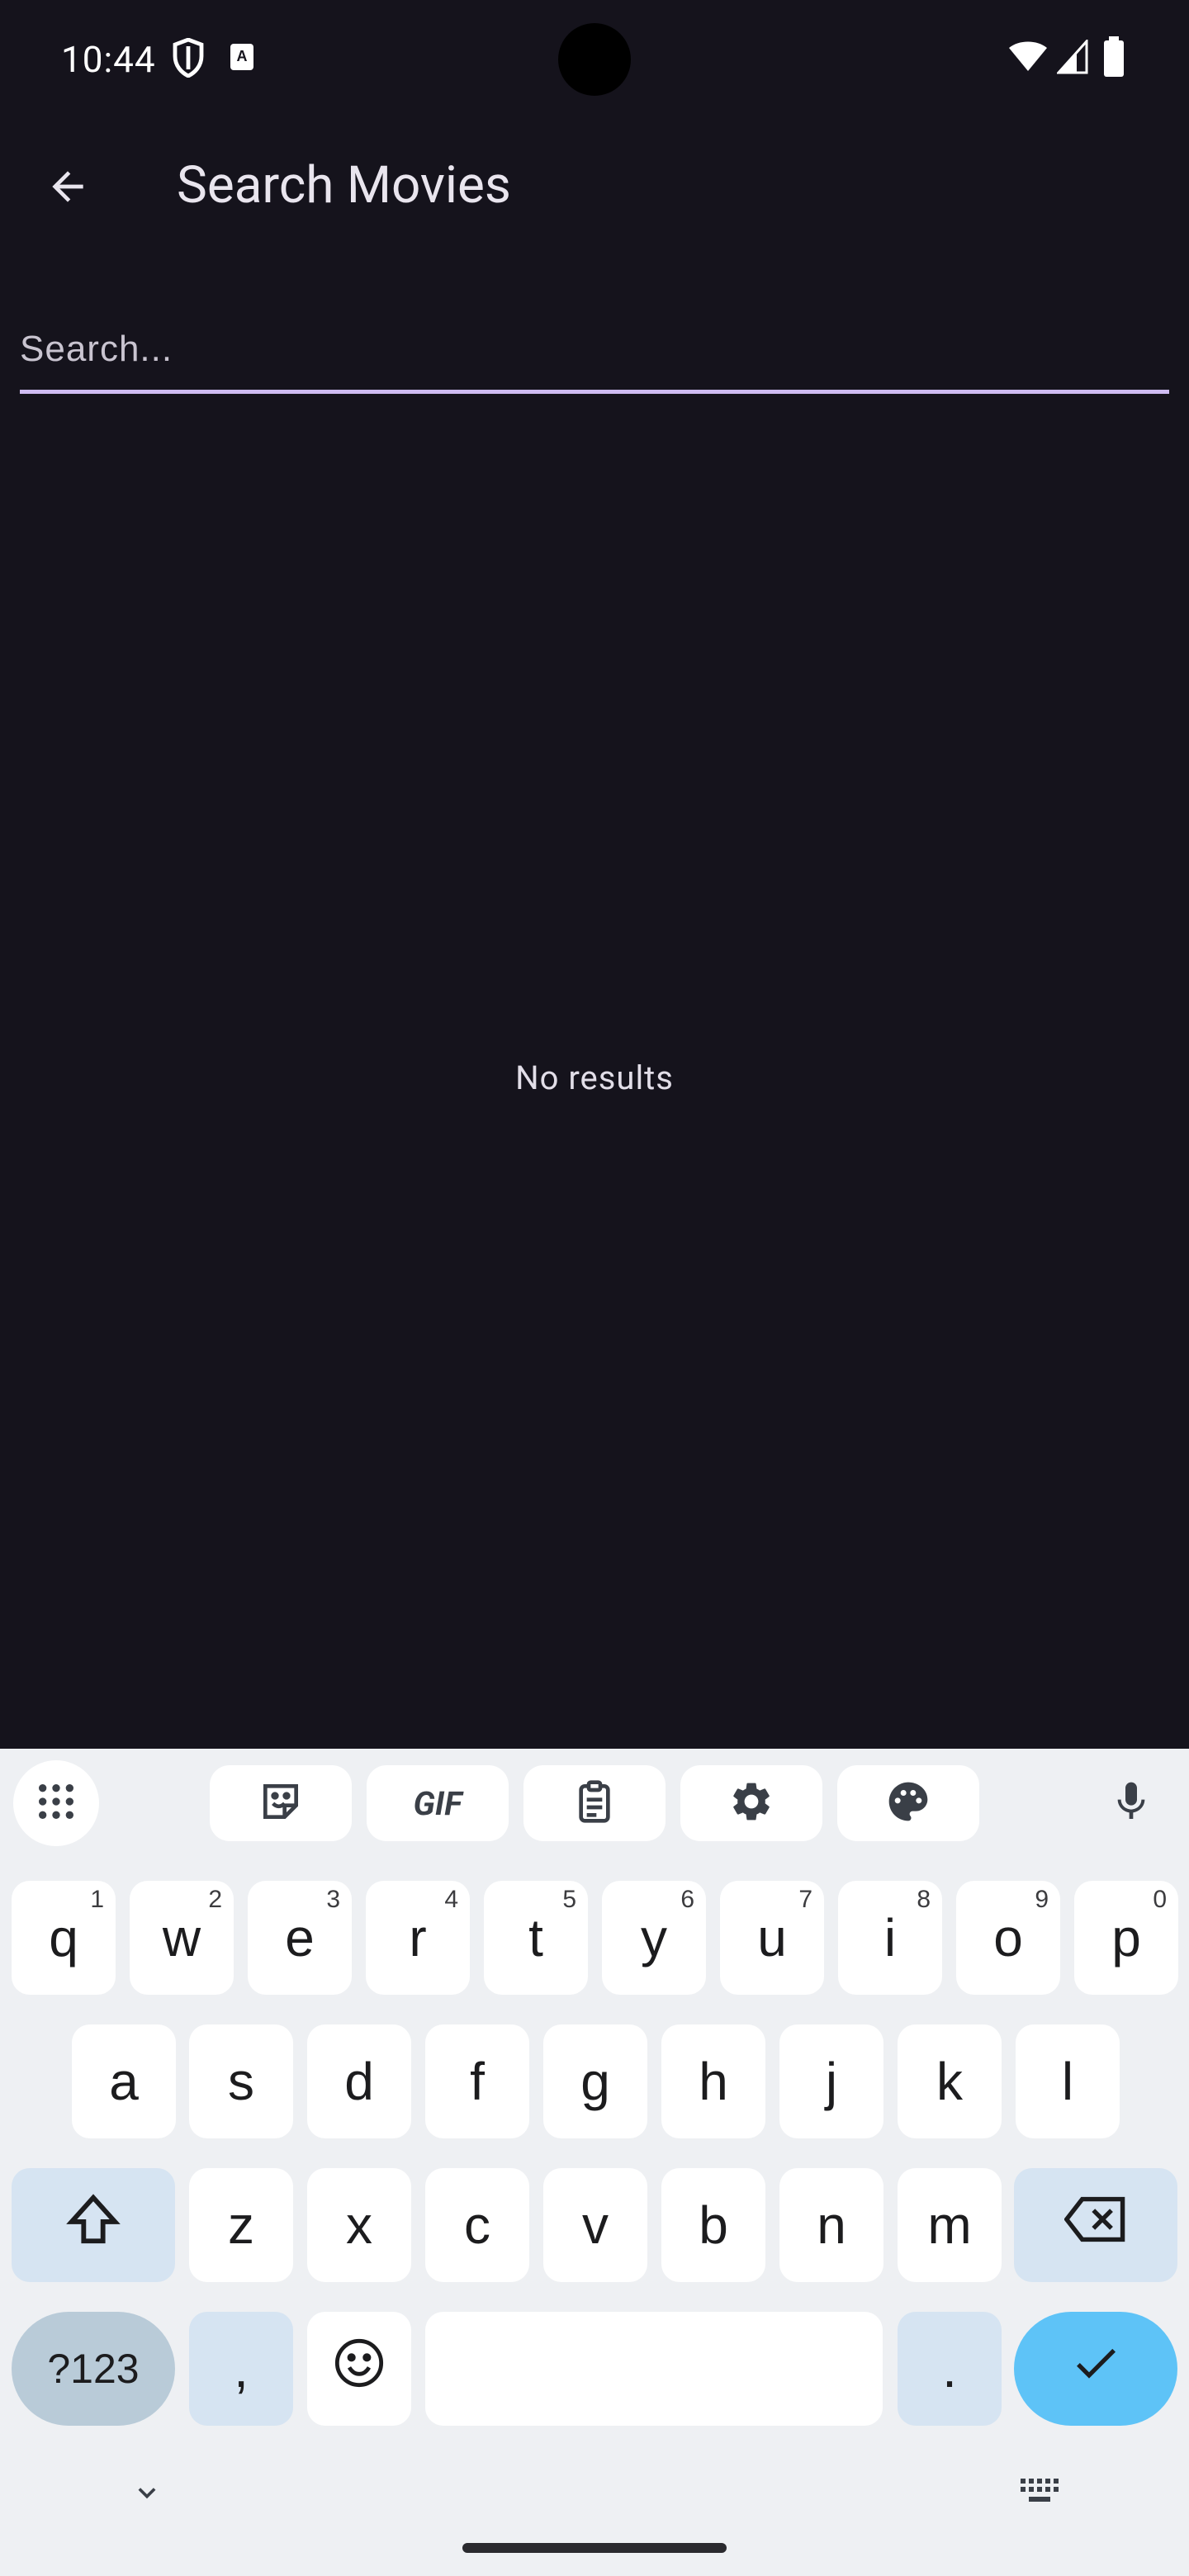 This screenshot has height=2576, width=1189. What do you see at coordinates (713, 2081) in the screenshot?
I see `key-h: h` at bounding box center [713, 2081].